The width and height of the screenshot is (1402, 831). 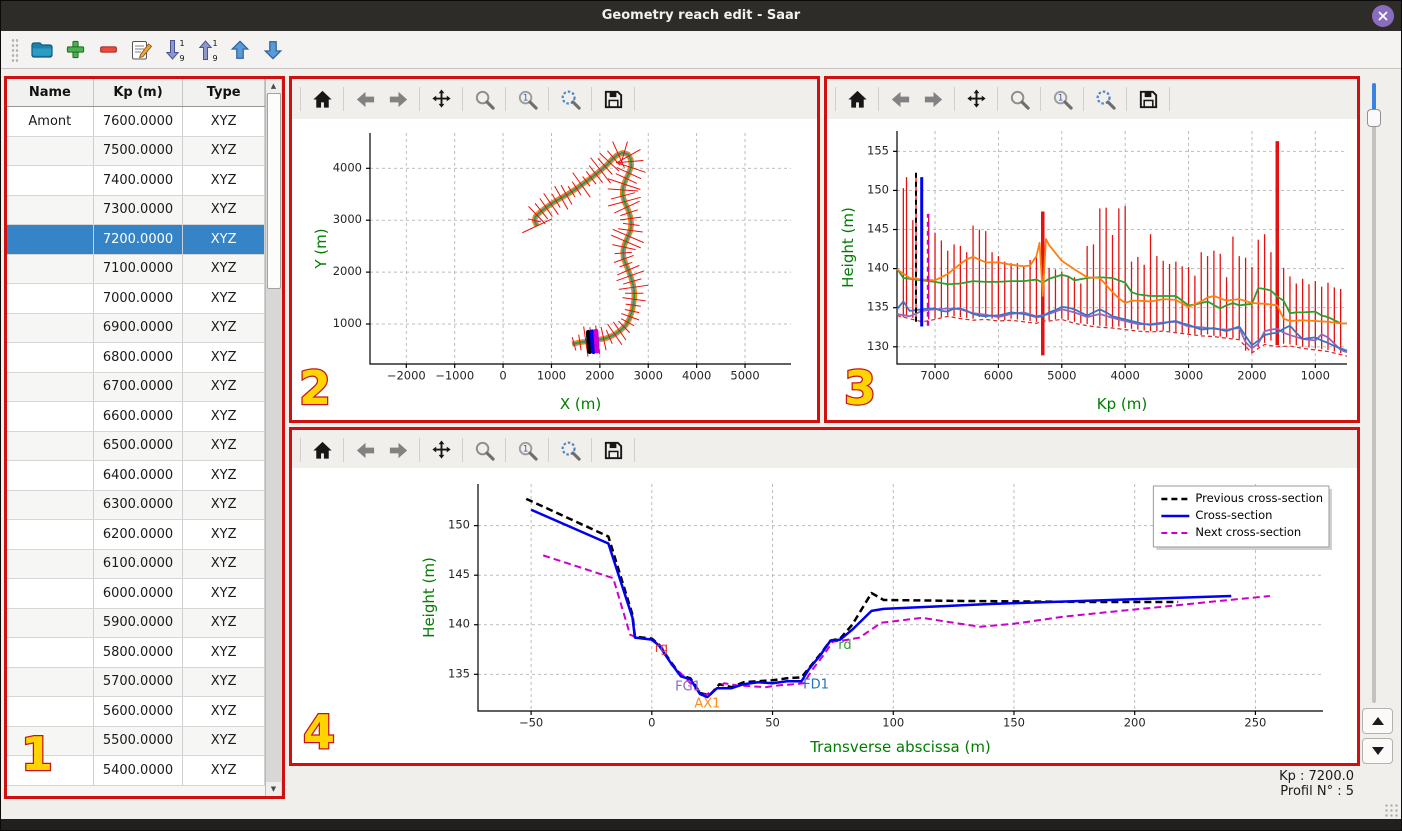 I want to click on table-row: 7200.0000 XYZ, so click(x=136, y=240).